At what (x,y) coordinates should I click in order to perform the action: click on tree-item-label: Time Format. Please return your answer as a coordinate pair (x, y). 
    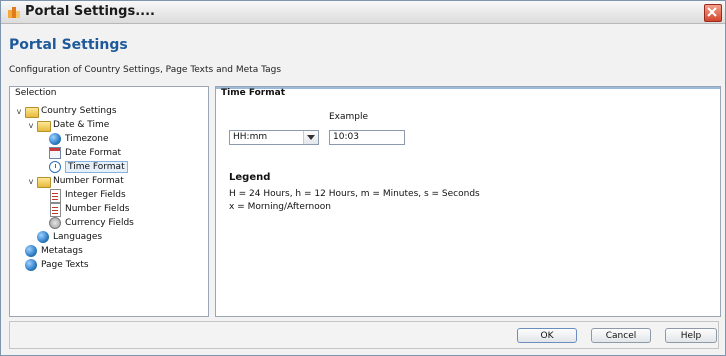
    Looking at the image, I should click on (96, 167).